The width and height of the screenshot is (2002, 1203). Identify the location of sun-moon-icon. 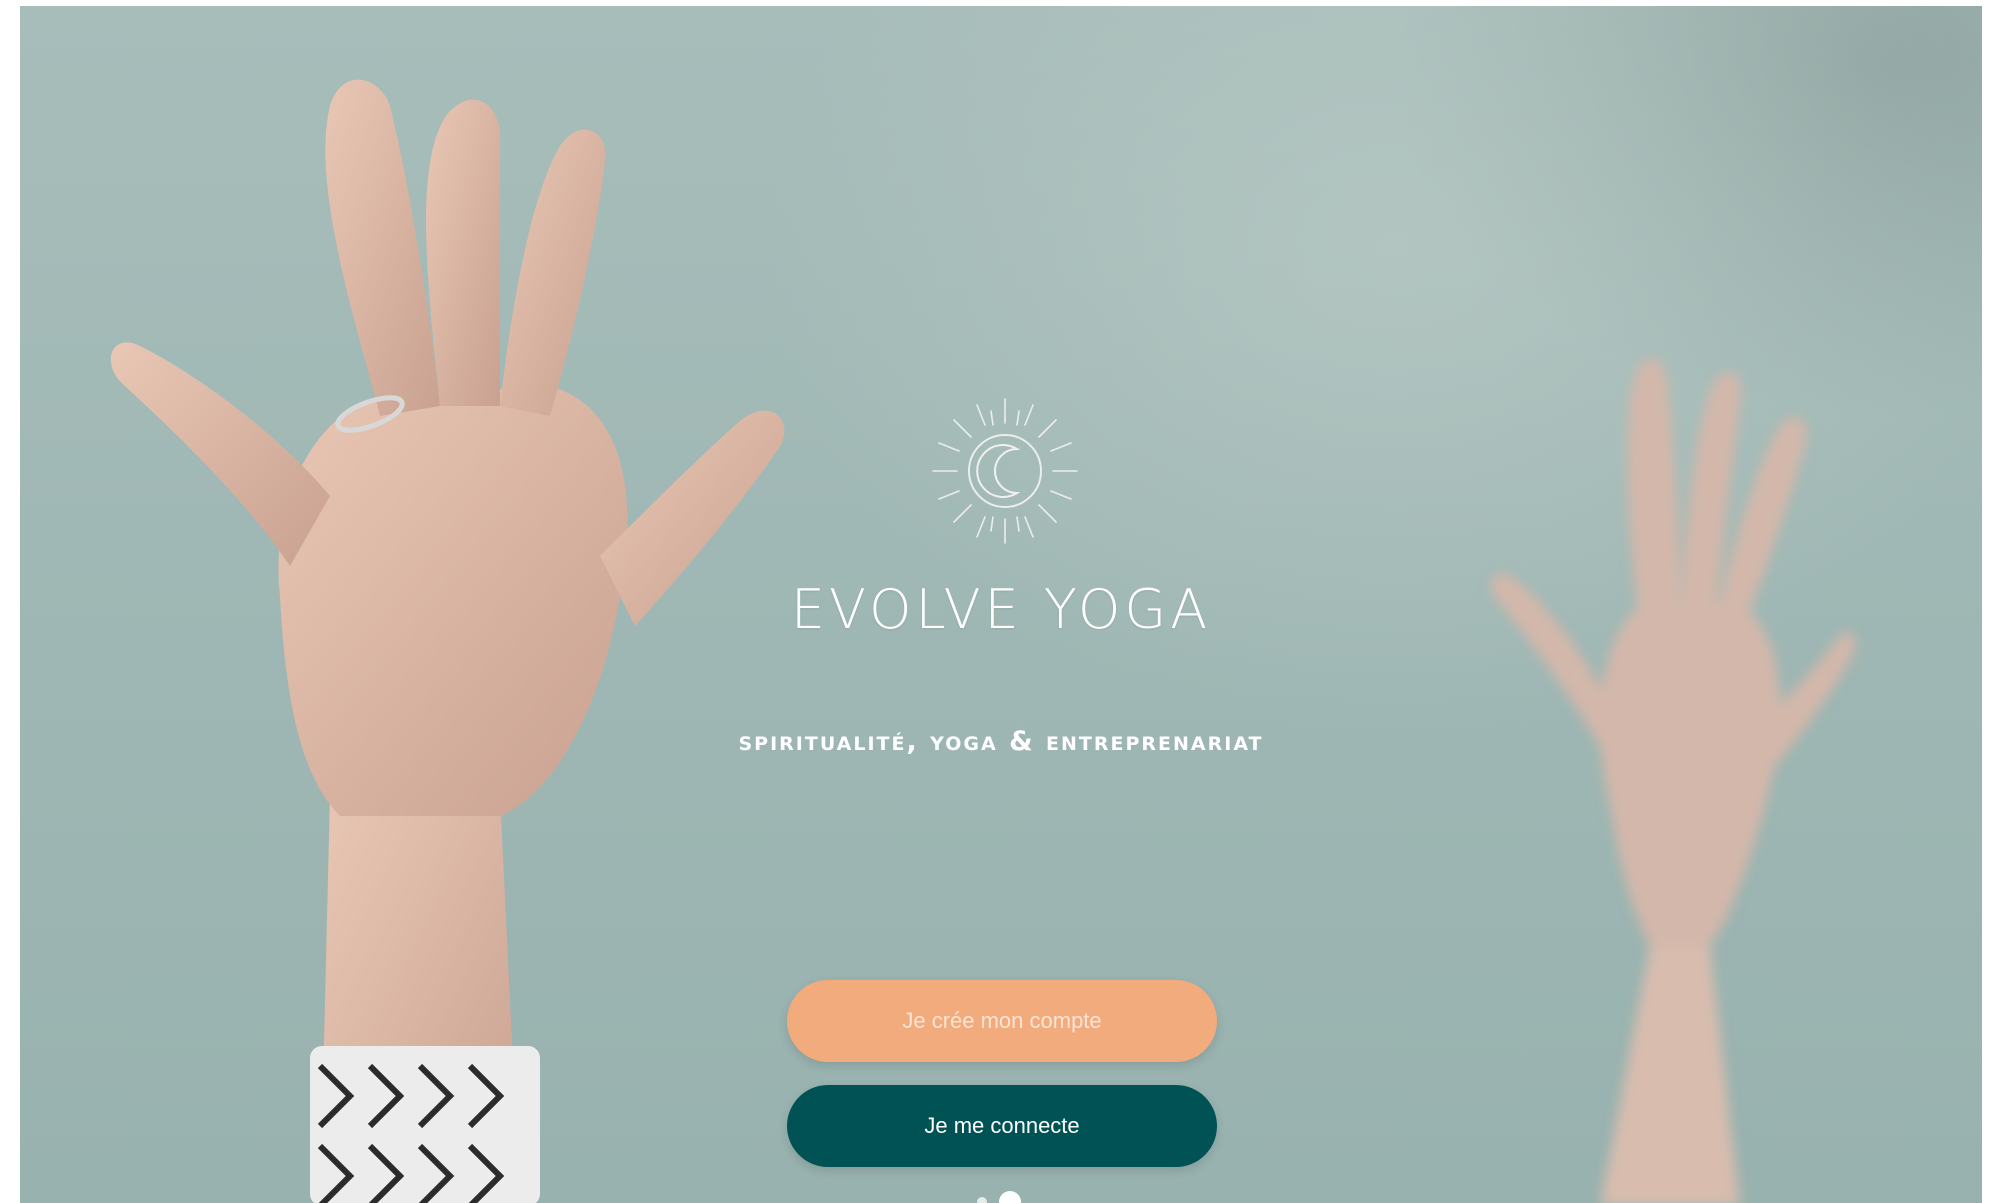
(1005, 471).